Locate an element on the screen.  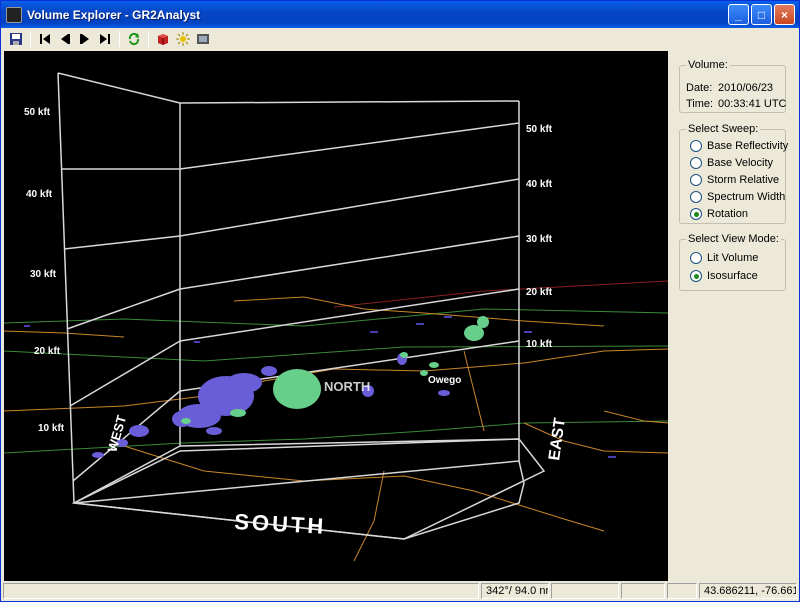
direction-label-east: EAST is located at coordinates (557, 439).